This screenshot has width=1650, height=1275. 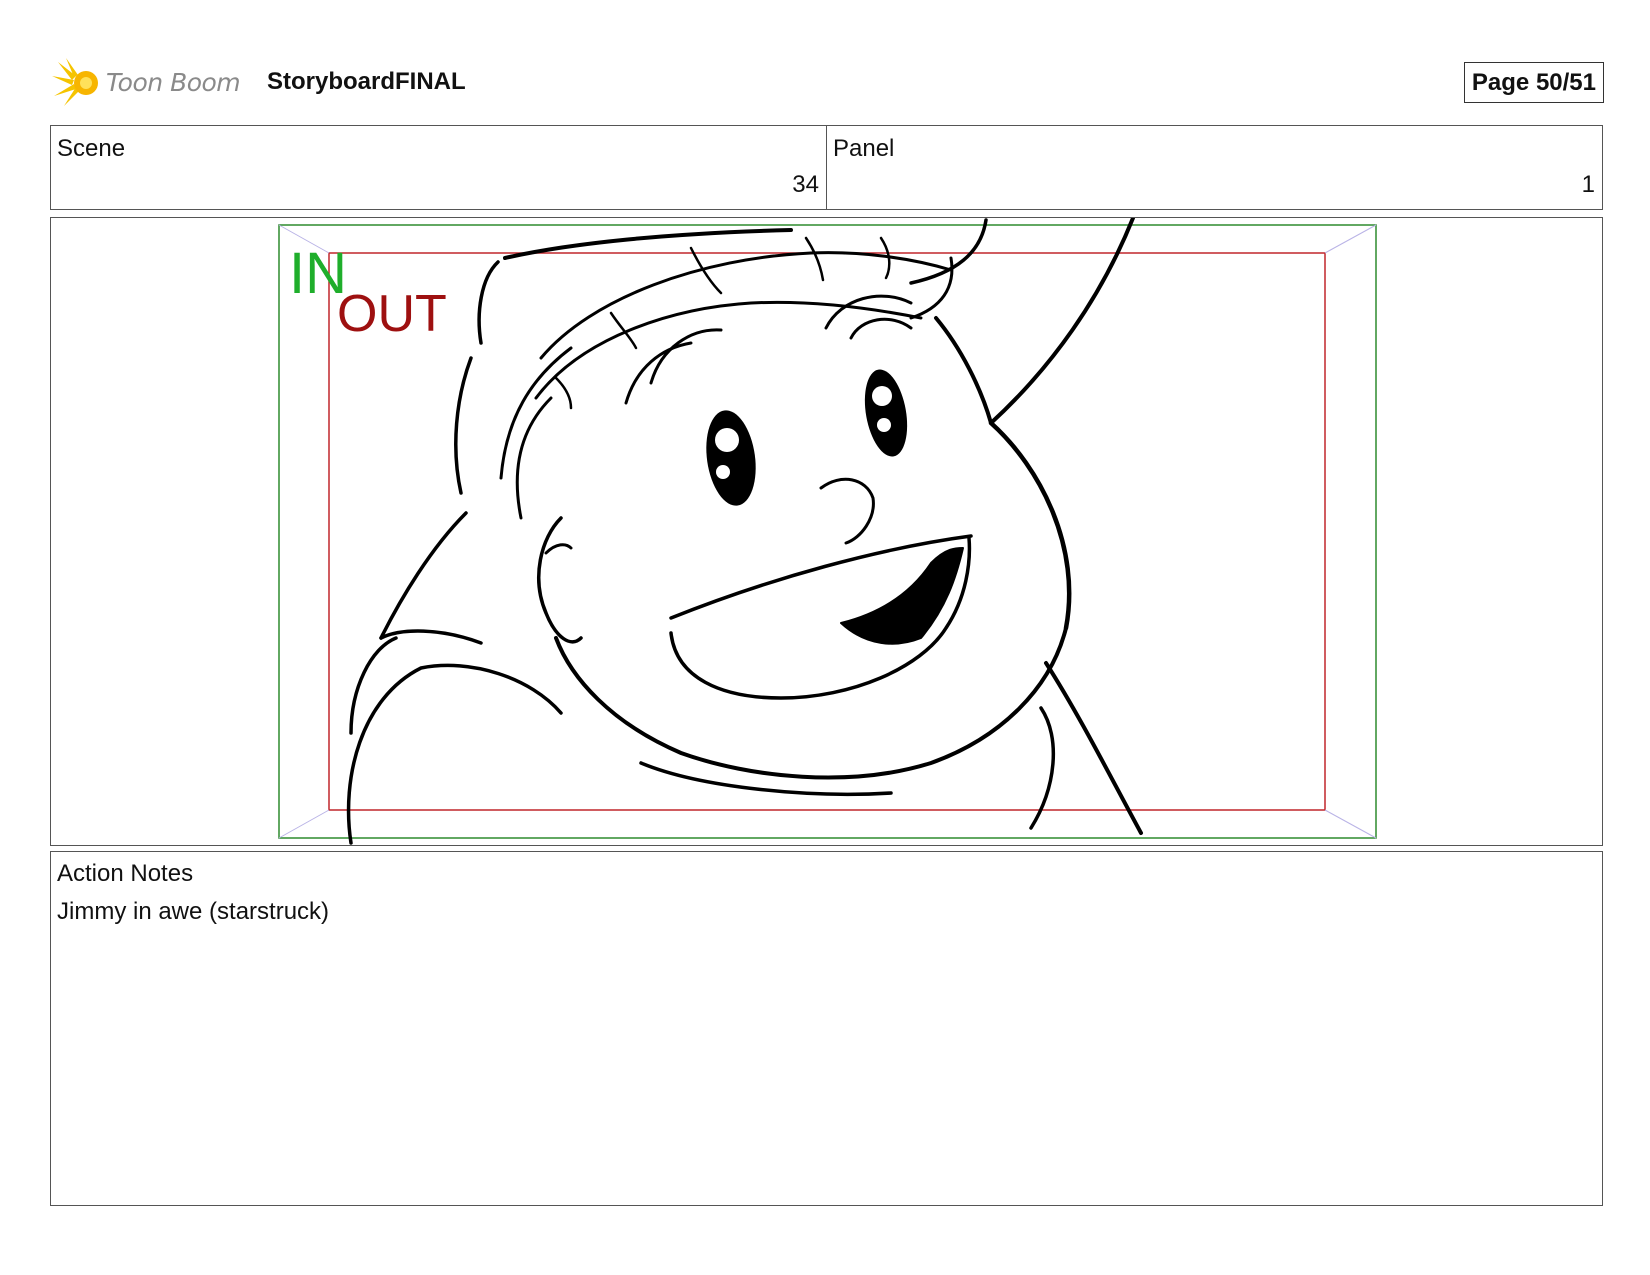 What do you see at coordinates (828, 82) in the screenshot?
I see `header: Toon Boom StoryboardFINAL Page 50/51` at bounding box center [828, 82].